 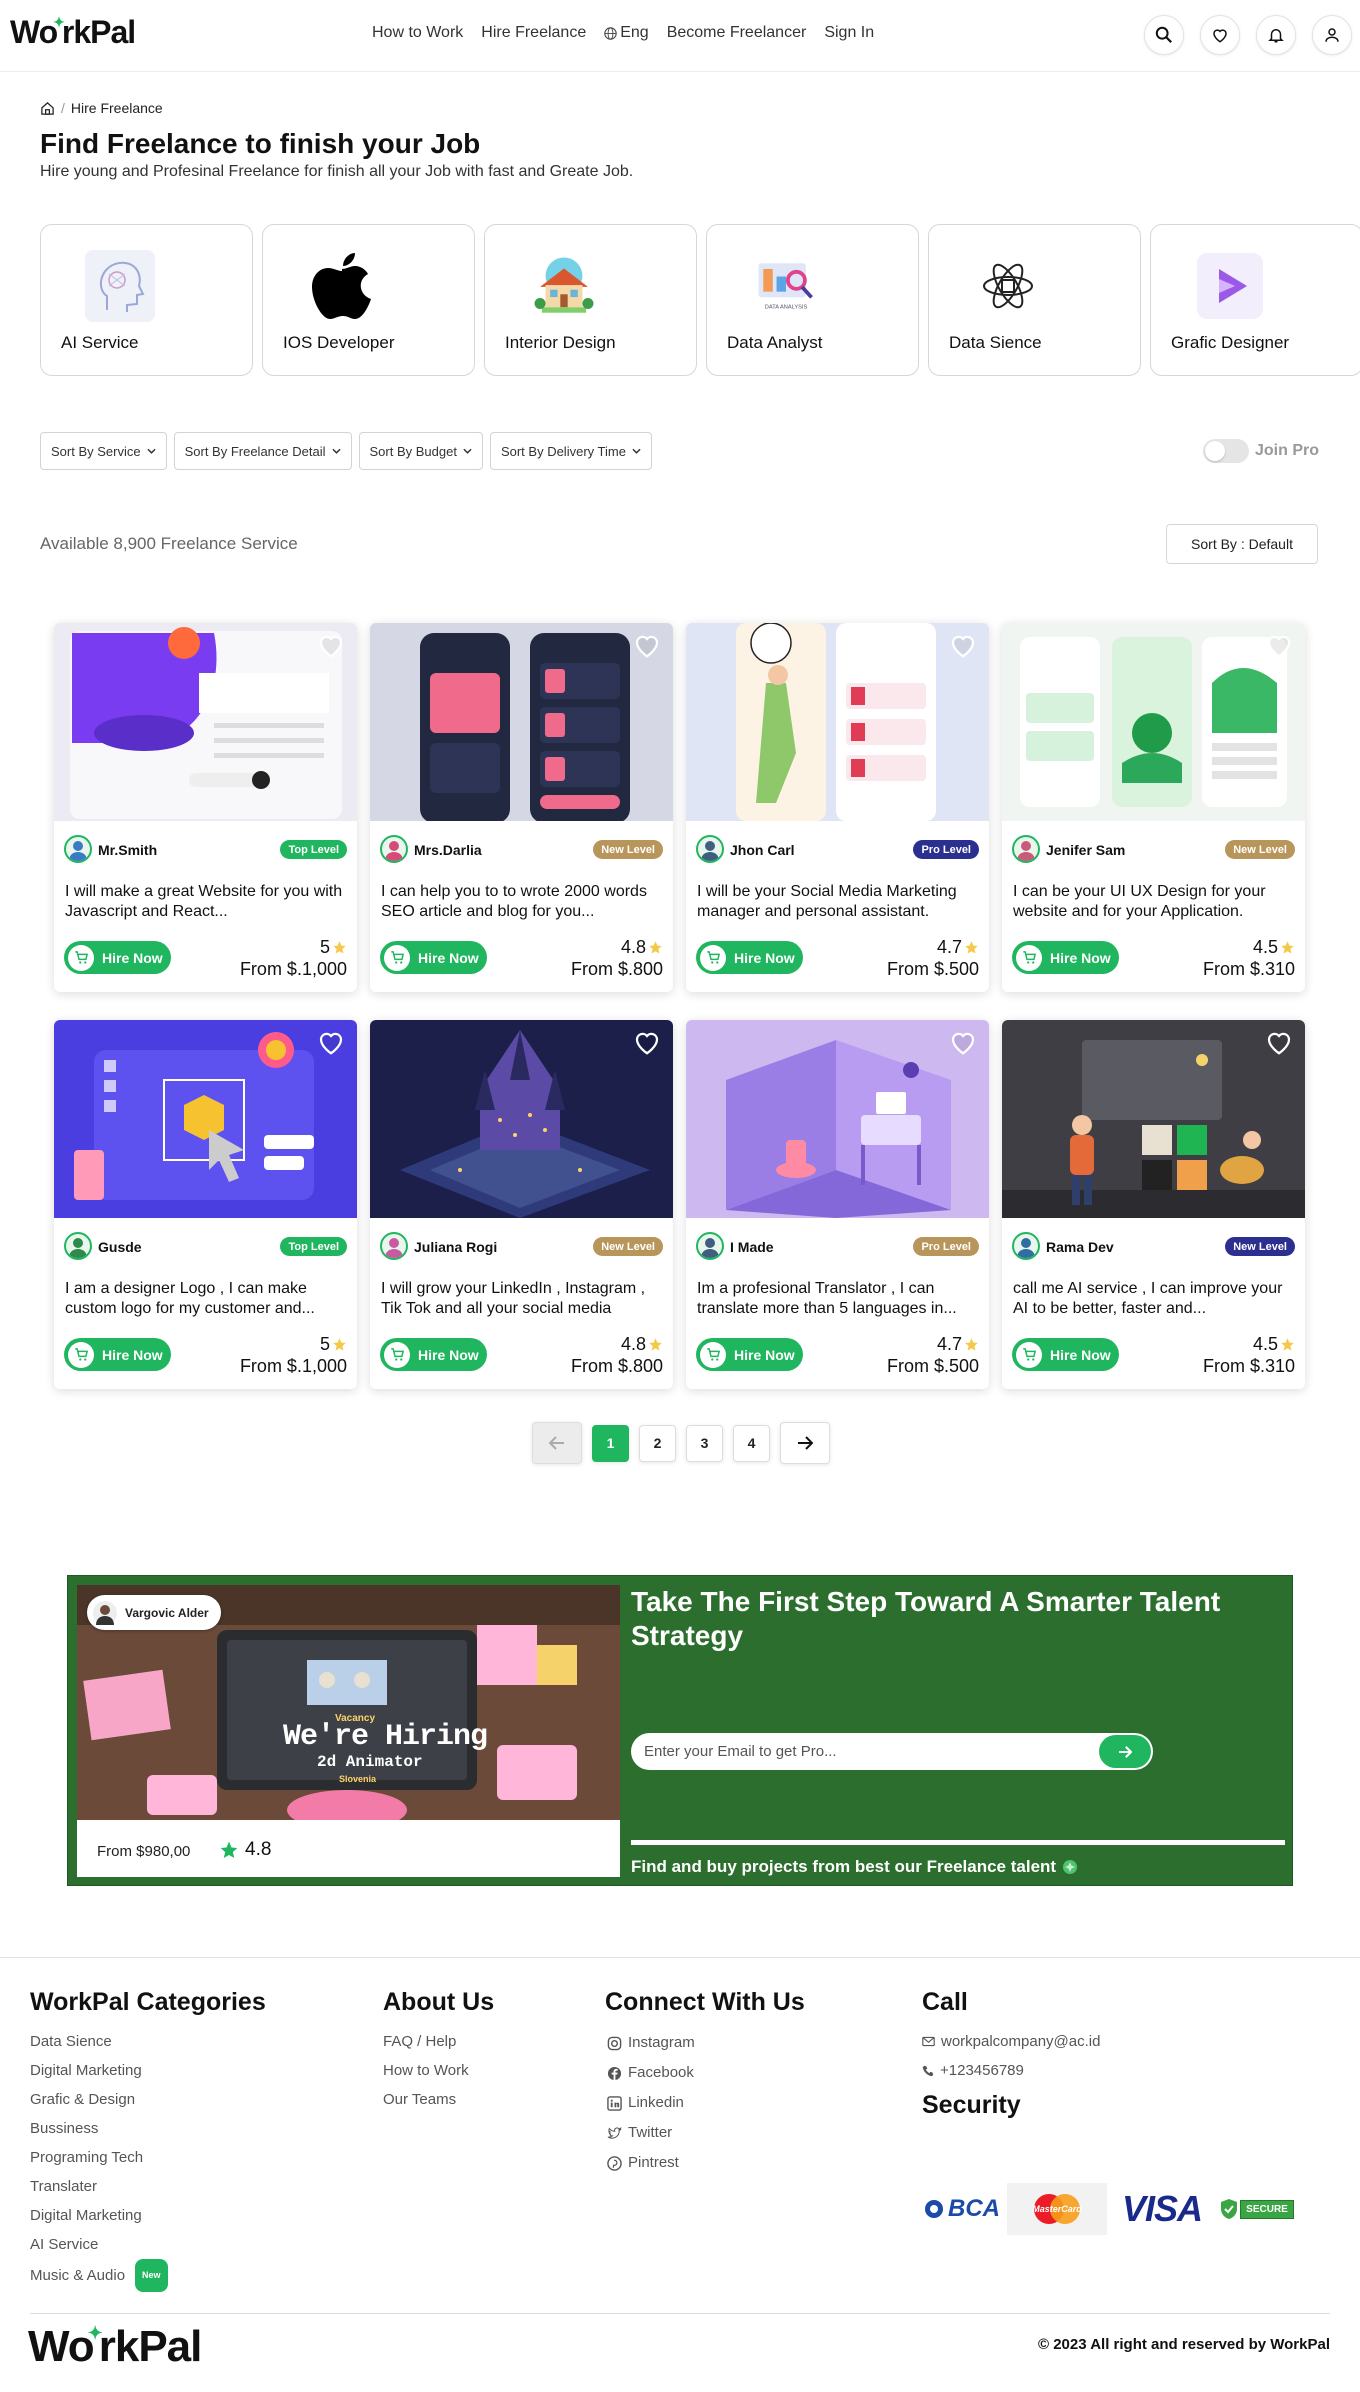 I want to click on level-badge: New Level, so click(x=628, y=849).